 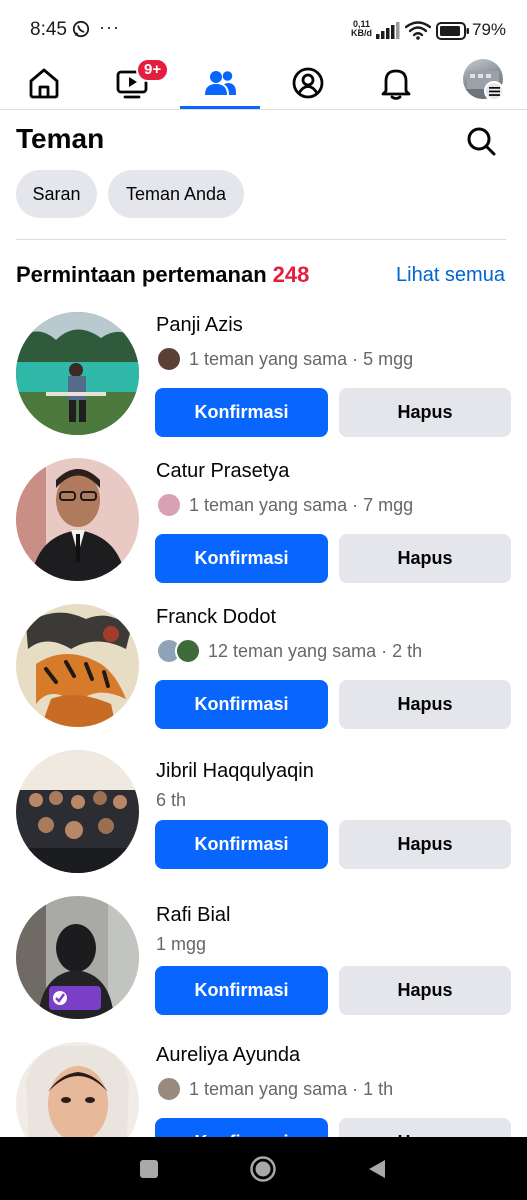 What do you see at coordinates (263, 954) in the screenshot?
I see `list-item: Rafi Bial 1 mgg Konfirmasi Hapus` at bounding box center [263, 954].